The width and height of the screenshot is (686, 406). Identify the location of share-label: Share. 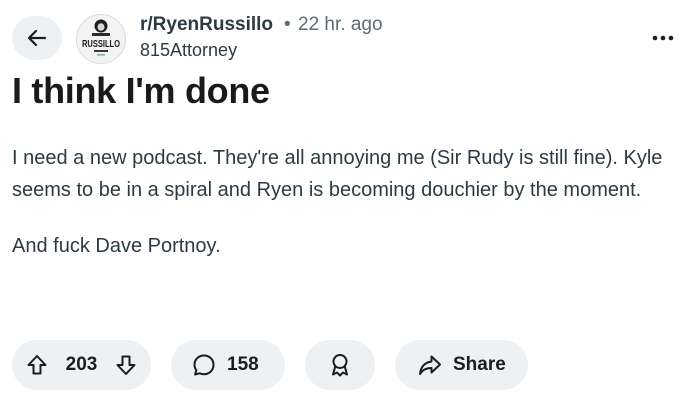
(479, 364).